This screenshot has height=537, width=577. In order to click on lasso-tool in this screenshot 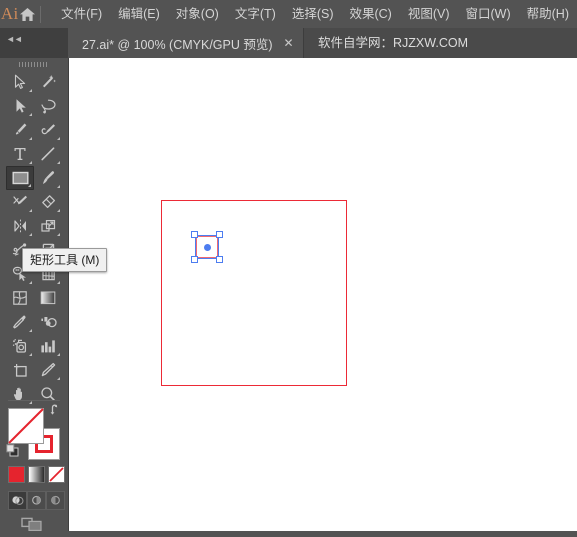, I will do `click(48, 106)`.